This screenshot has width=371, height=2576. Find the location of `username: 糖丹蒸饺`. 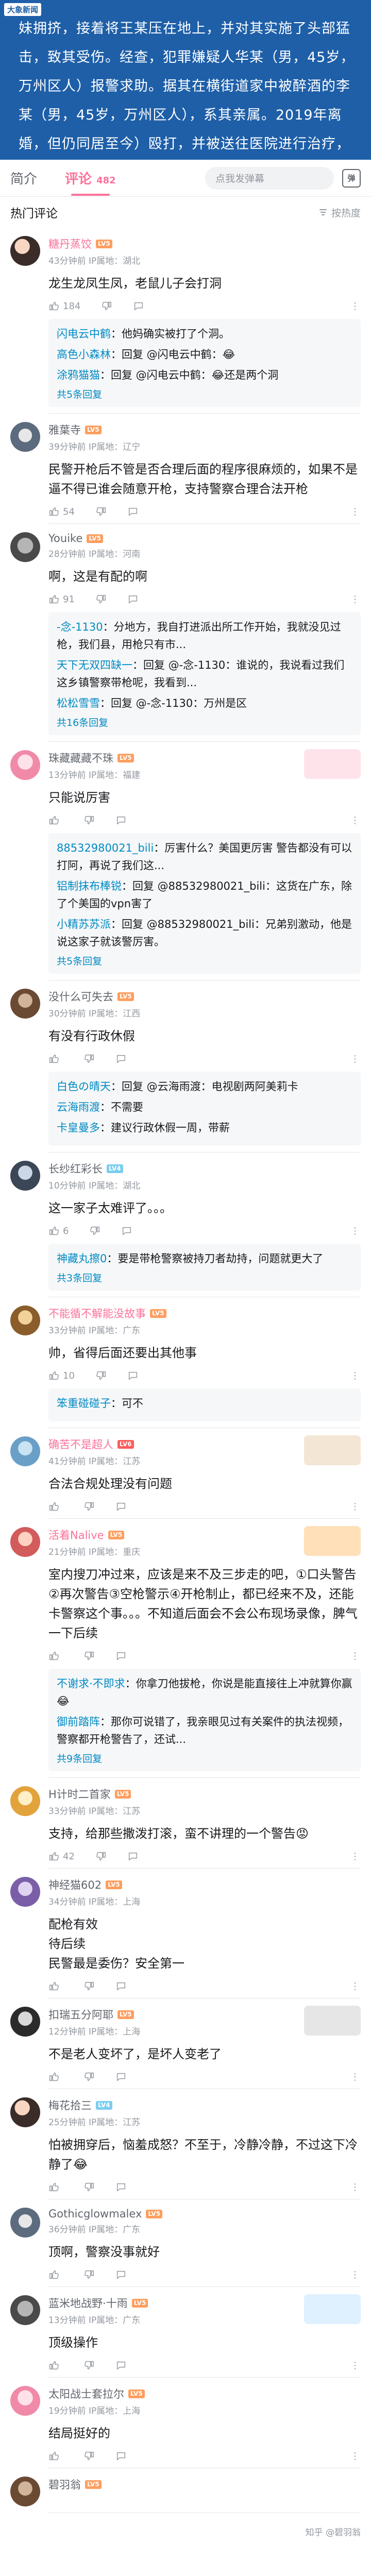

username: 糖丹蒸饺 is located at coordinates (70, 244).